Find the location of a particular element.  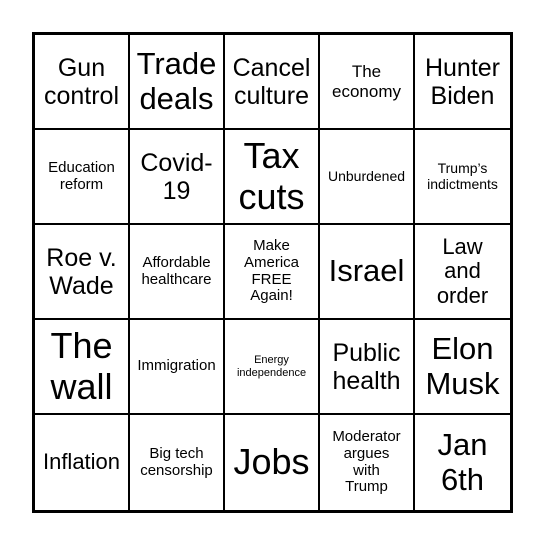

bingo-cell: Roe v. Wade is located at coordinates (82, 272).